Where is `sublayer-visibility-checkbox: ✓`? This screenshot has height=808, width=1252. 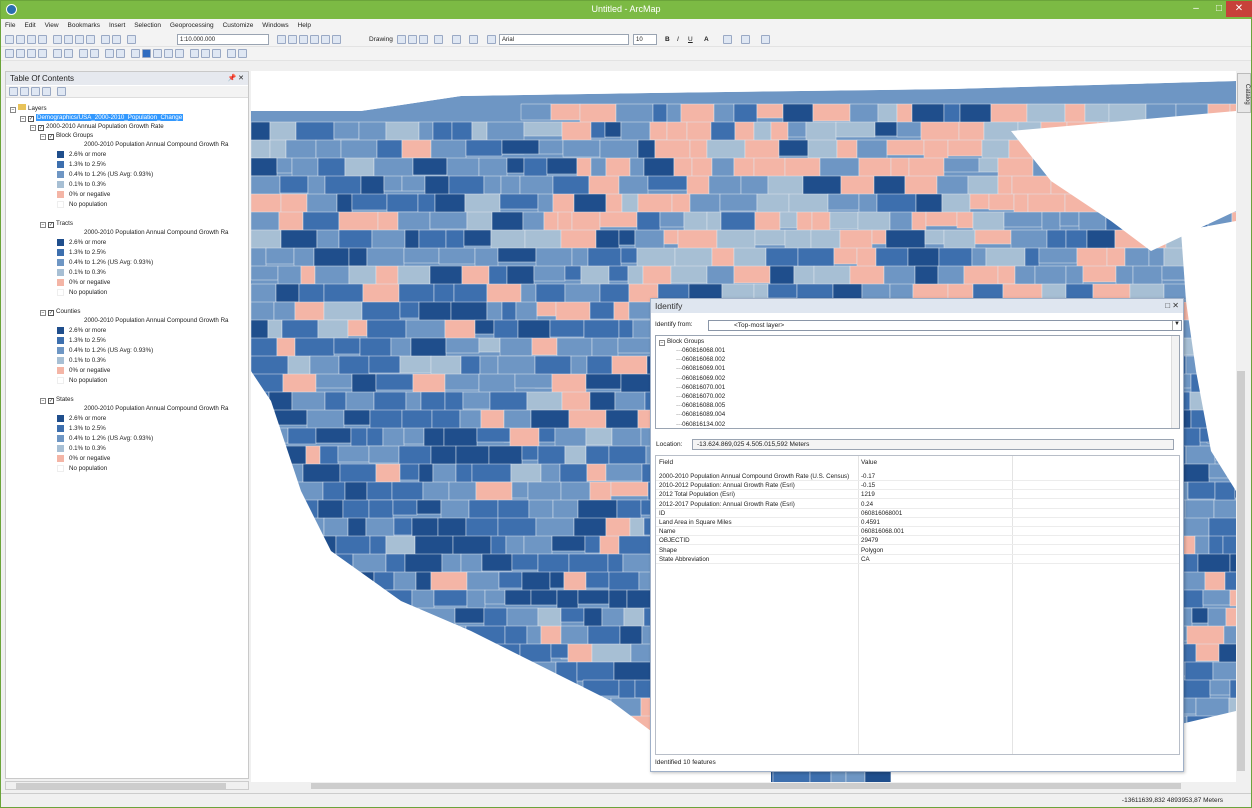 sublayer-visibility-checkbox: ✓ is located at coordinates (51, 225).